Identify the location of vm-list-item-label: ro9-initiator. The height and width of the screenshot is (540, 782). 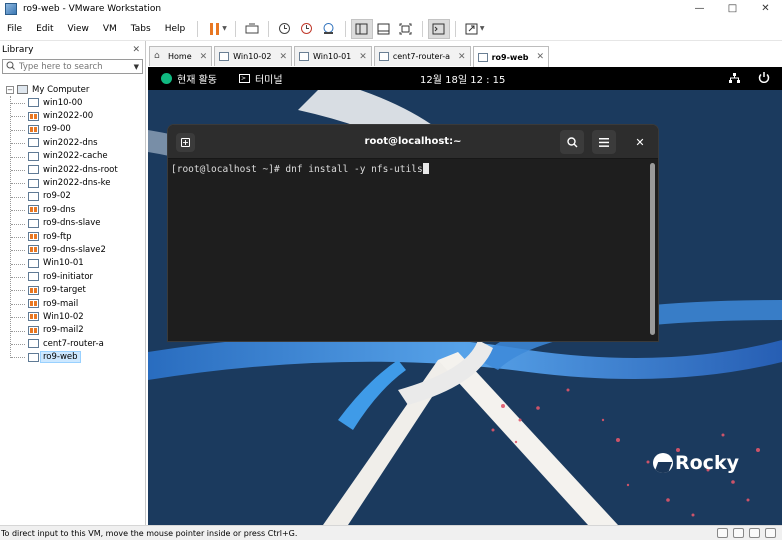
(68, 276).